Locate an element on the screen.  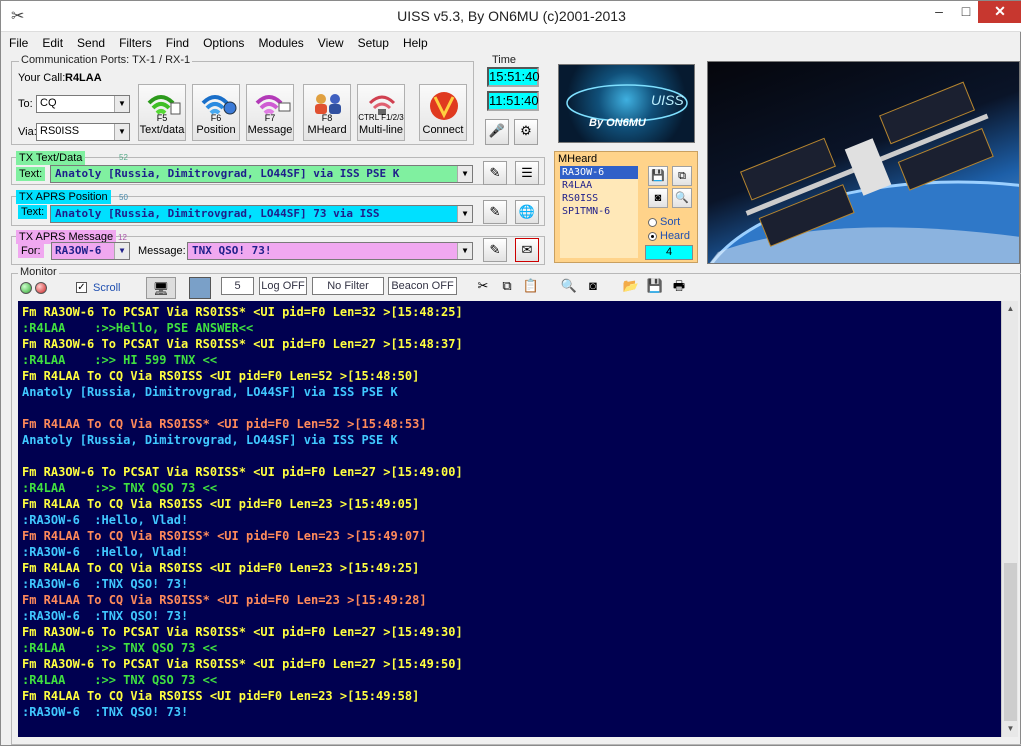
edit-position-button: ✎ is located at coordinates (495, 212).